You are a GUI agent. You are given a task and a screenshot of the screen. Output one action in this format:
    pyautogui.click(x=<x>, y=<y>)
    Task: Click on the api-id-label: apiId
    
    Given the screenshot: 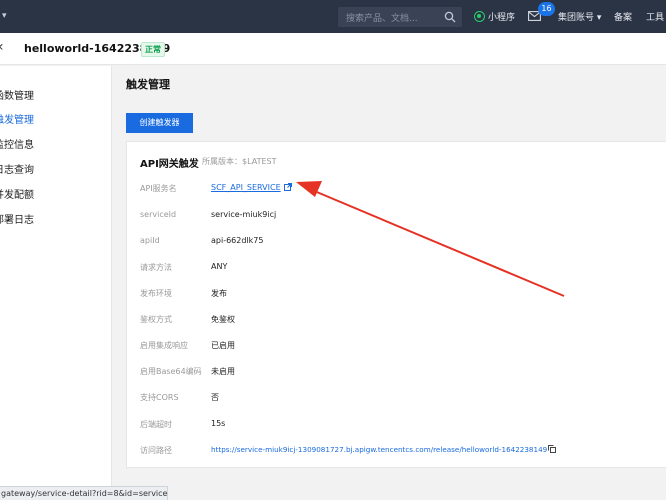 What is the action you would take?
    pyautogui.click(x=150, y=240)
    